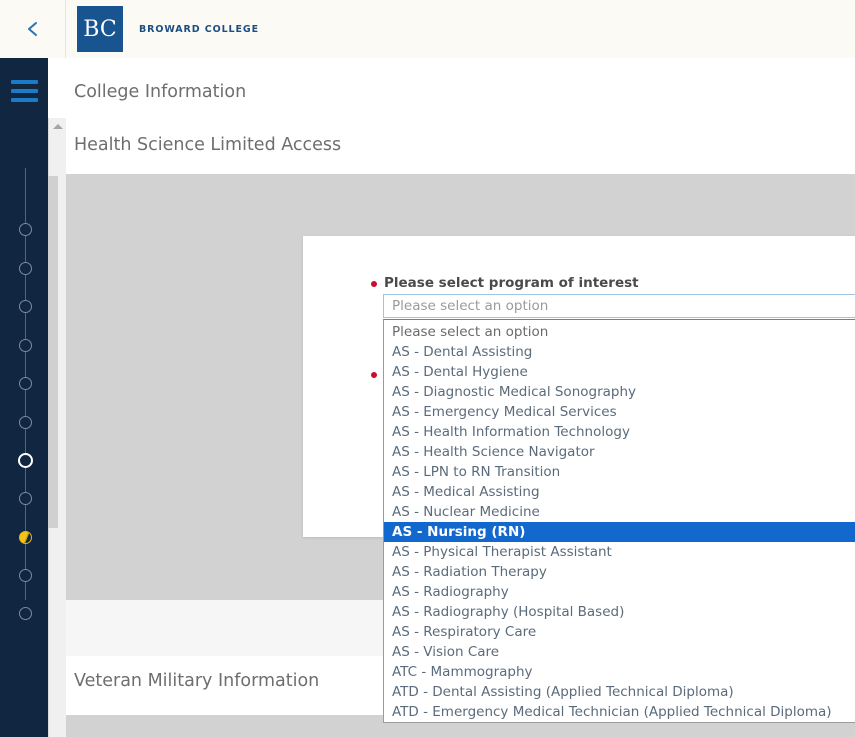  What do you see at coordinates (100, 29) in the screenshot?
I see `broward-college-logo: BC` at bounding box center [100, 29].